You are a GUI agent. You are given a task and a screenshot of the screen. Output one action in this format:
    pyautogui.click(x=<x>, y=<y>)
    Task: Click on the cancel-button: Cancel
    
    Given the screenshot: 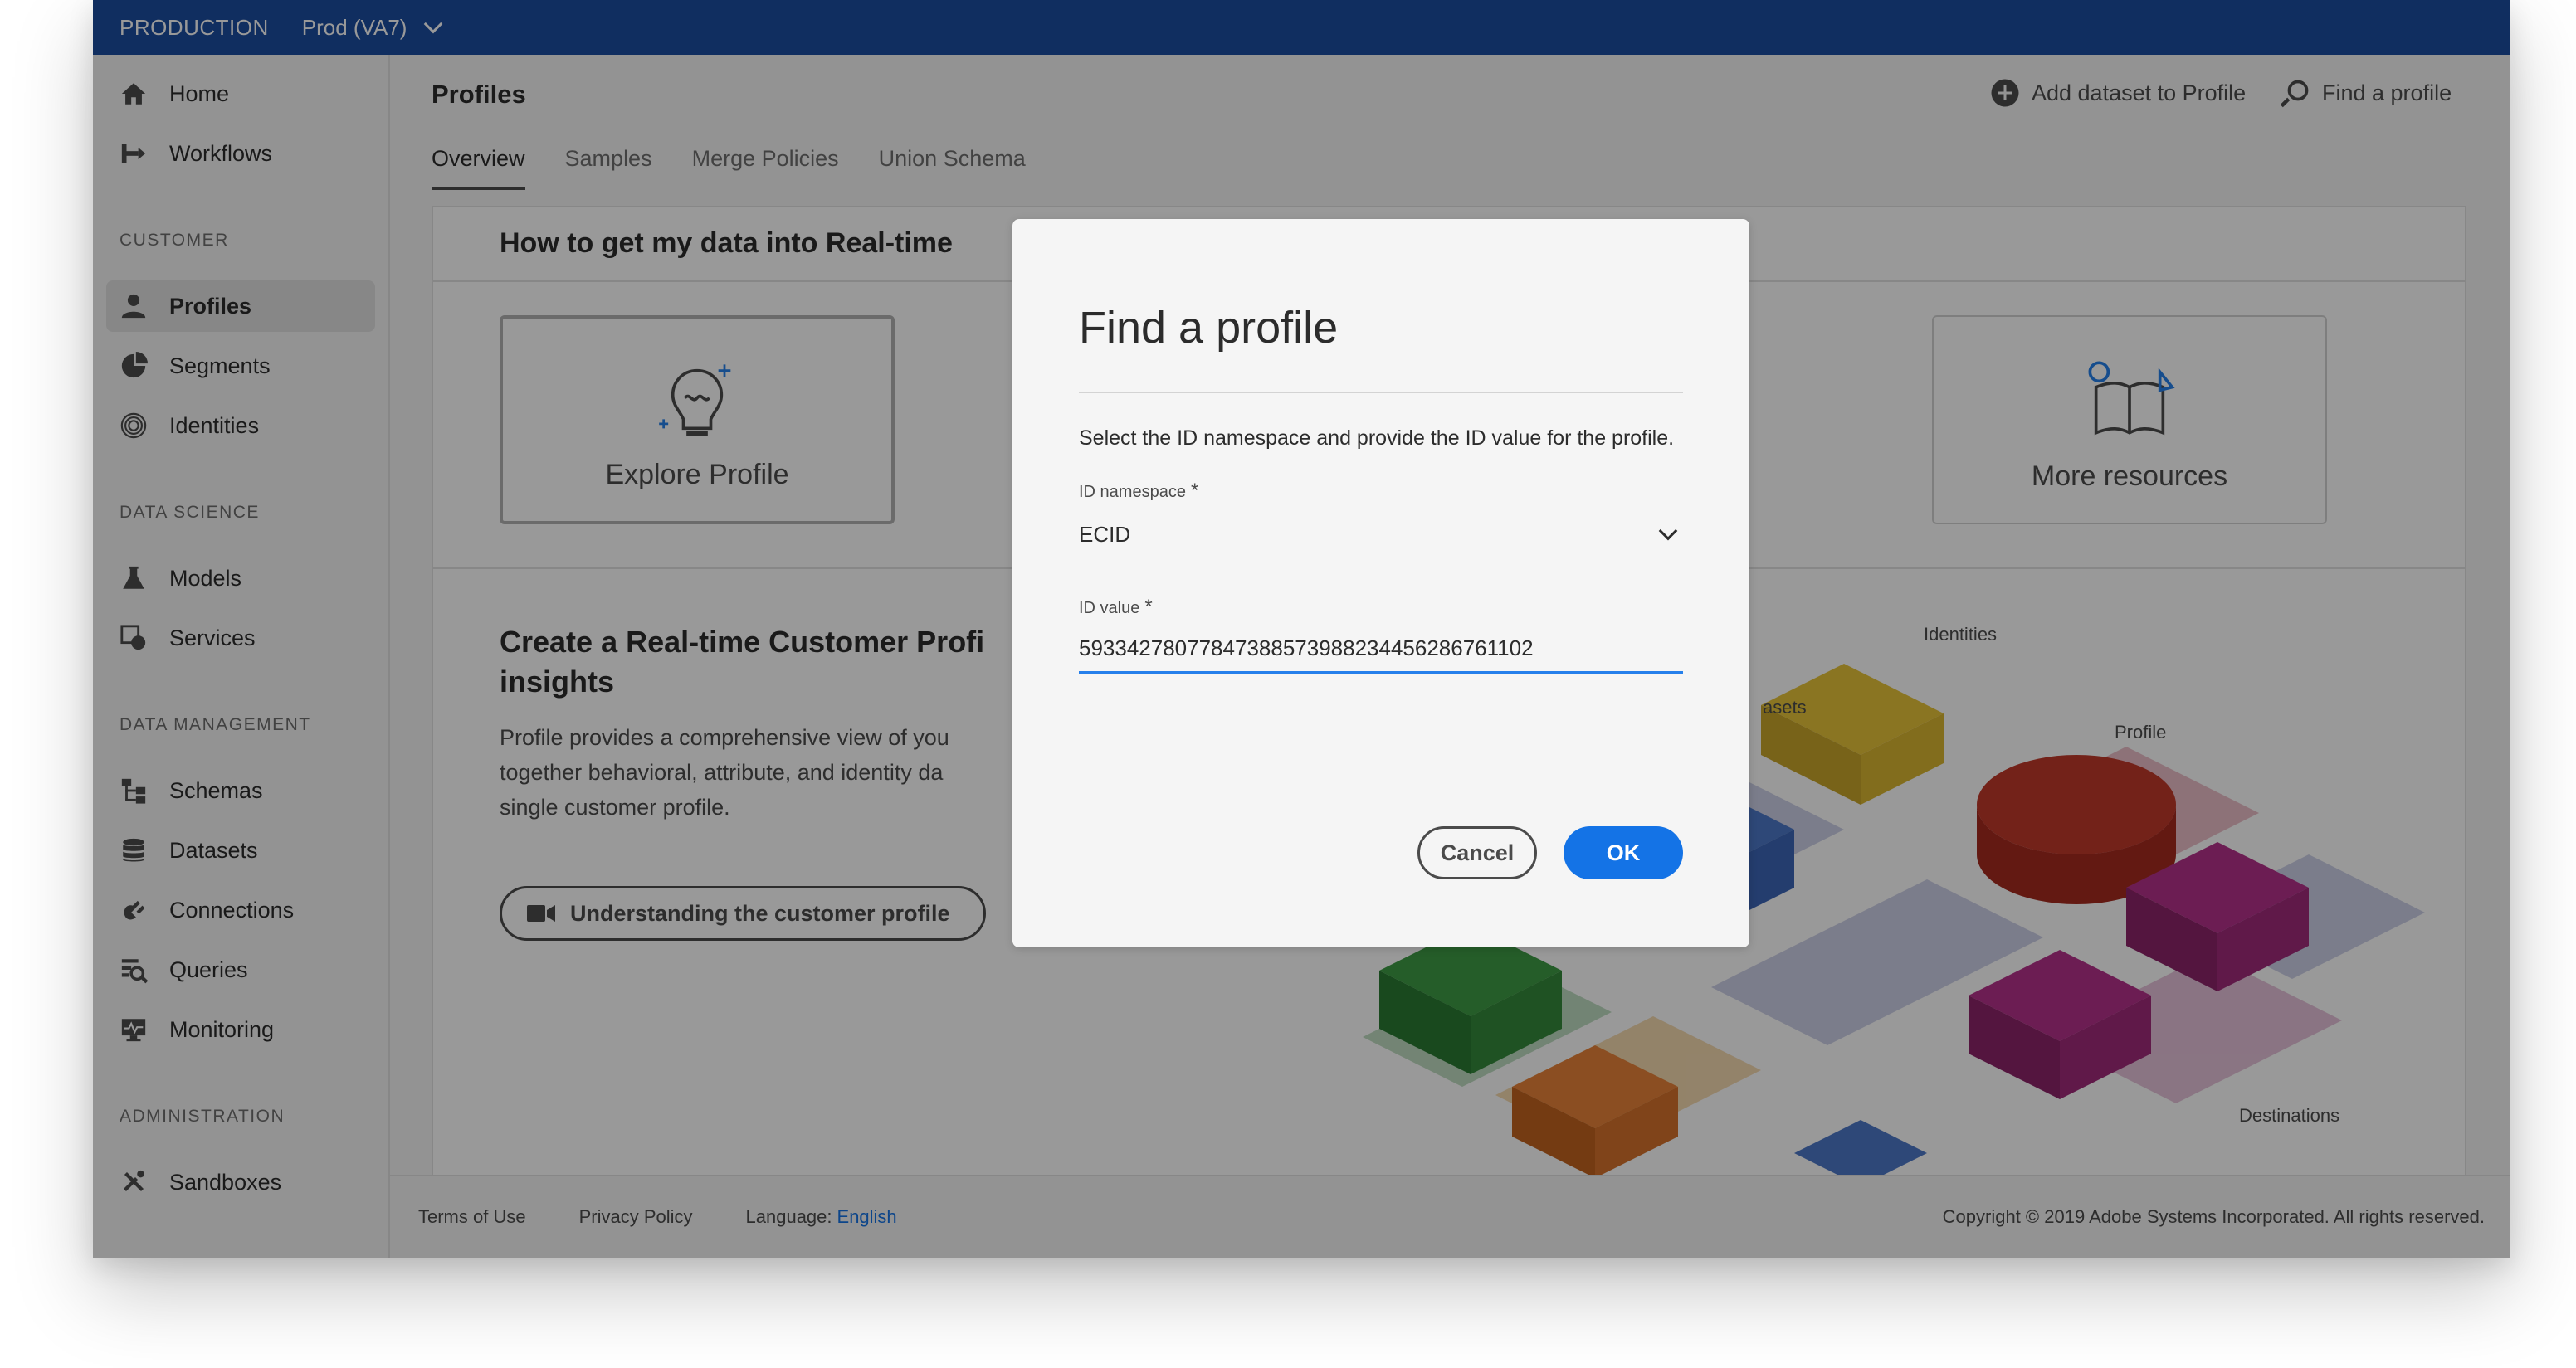 What is the action you would take?
    pyautogui.click(x=1477, y=852)
    